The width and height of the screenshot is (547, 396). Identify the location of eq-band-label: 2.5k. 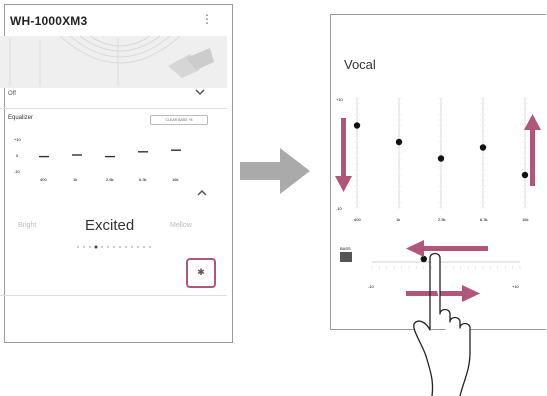
(442, 219).